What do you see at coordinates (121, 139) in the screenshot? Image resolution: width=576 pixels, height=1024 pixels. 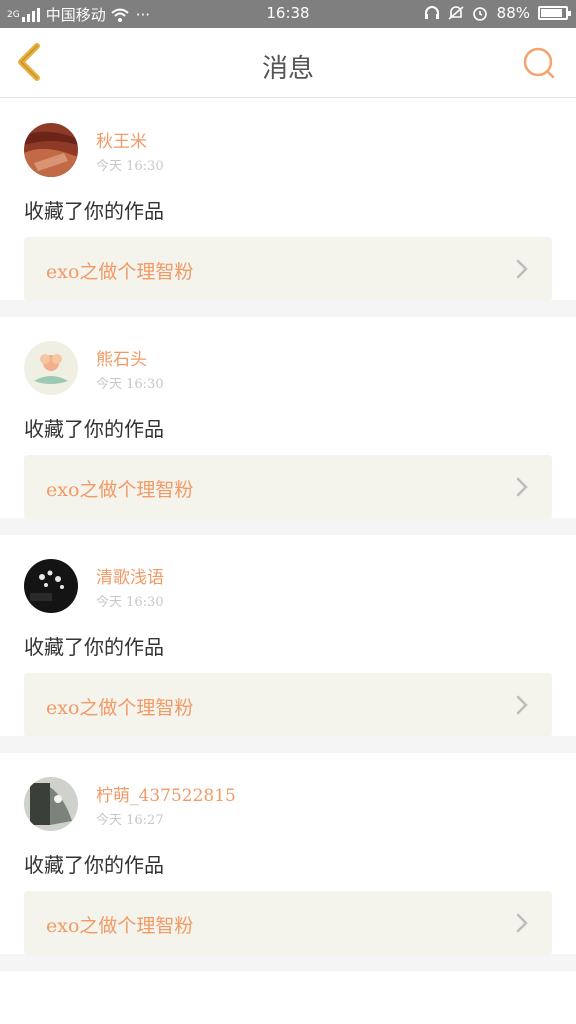 I see `user-name: 秋王米` at bounding box center [121, 139].